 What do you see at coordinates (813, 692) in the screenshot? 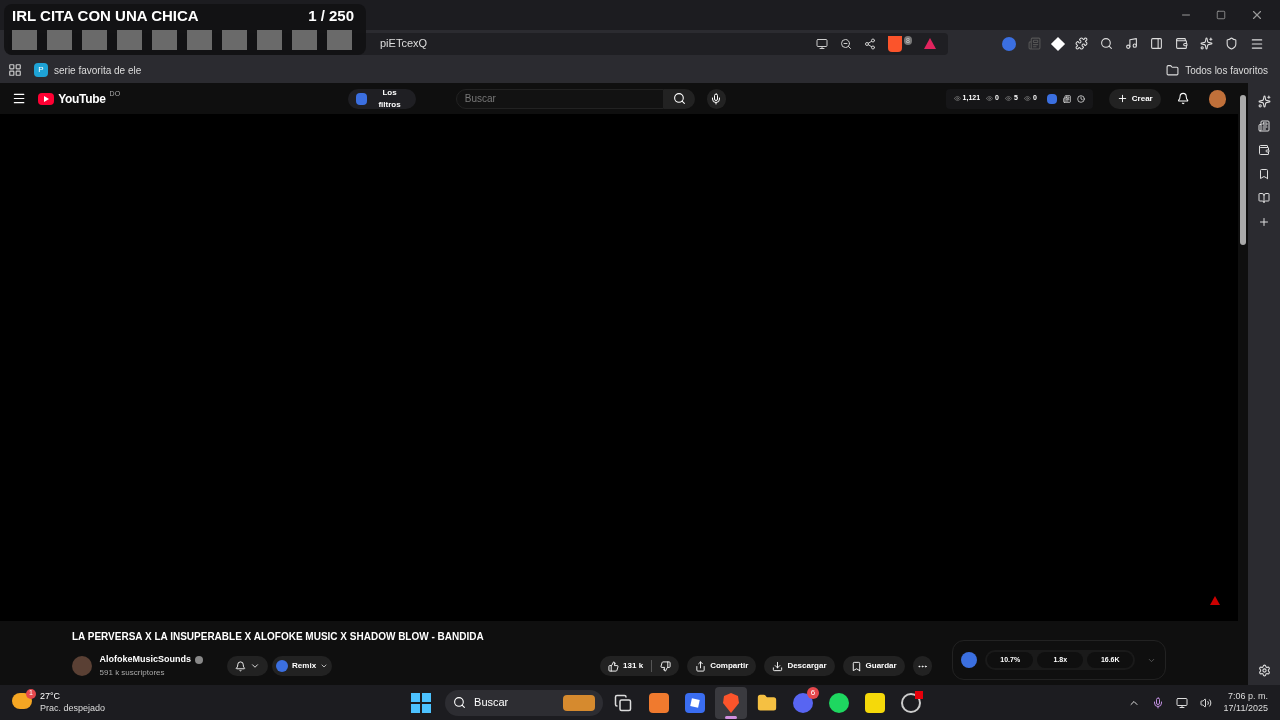
I see `notification-badge: 6` at bounding box center [813, 692].